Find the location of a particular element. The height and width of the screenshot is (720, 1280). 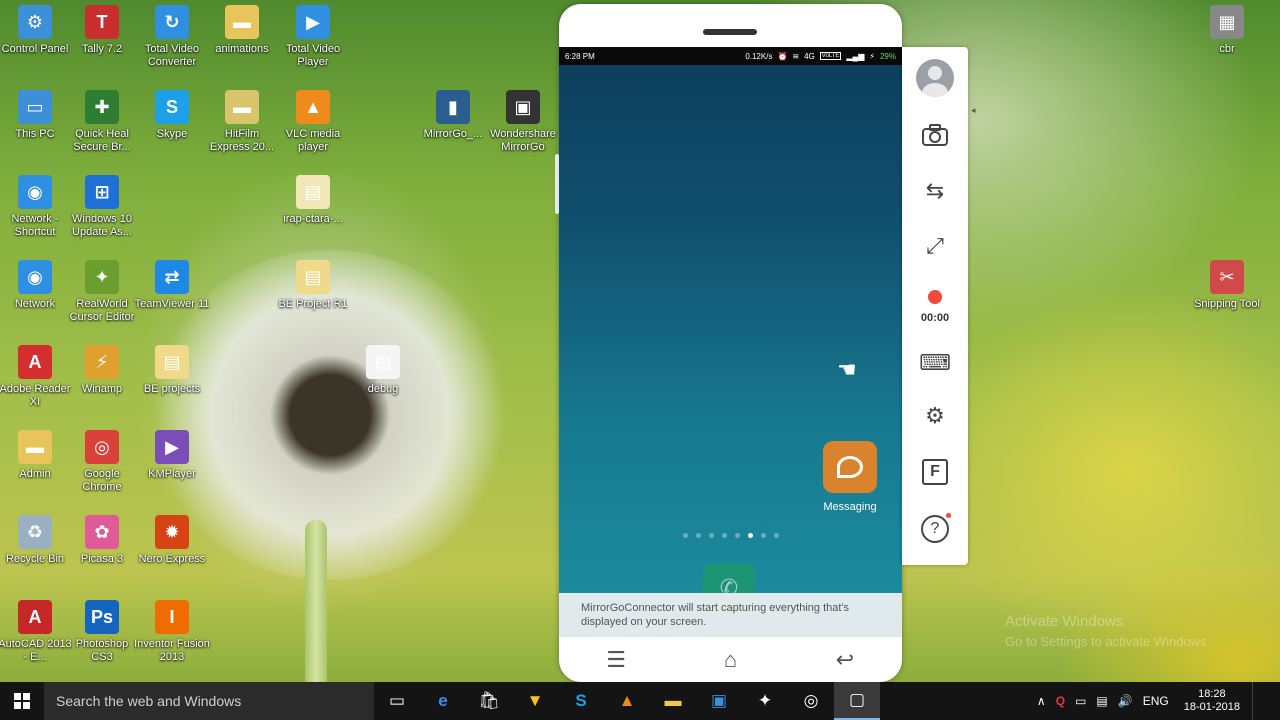

store-icon: 🛍 is located at coordinates (489, 701).